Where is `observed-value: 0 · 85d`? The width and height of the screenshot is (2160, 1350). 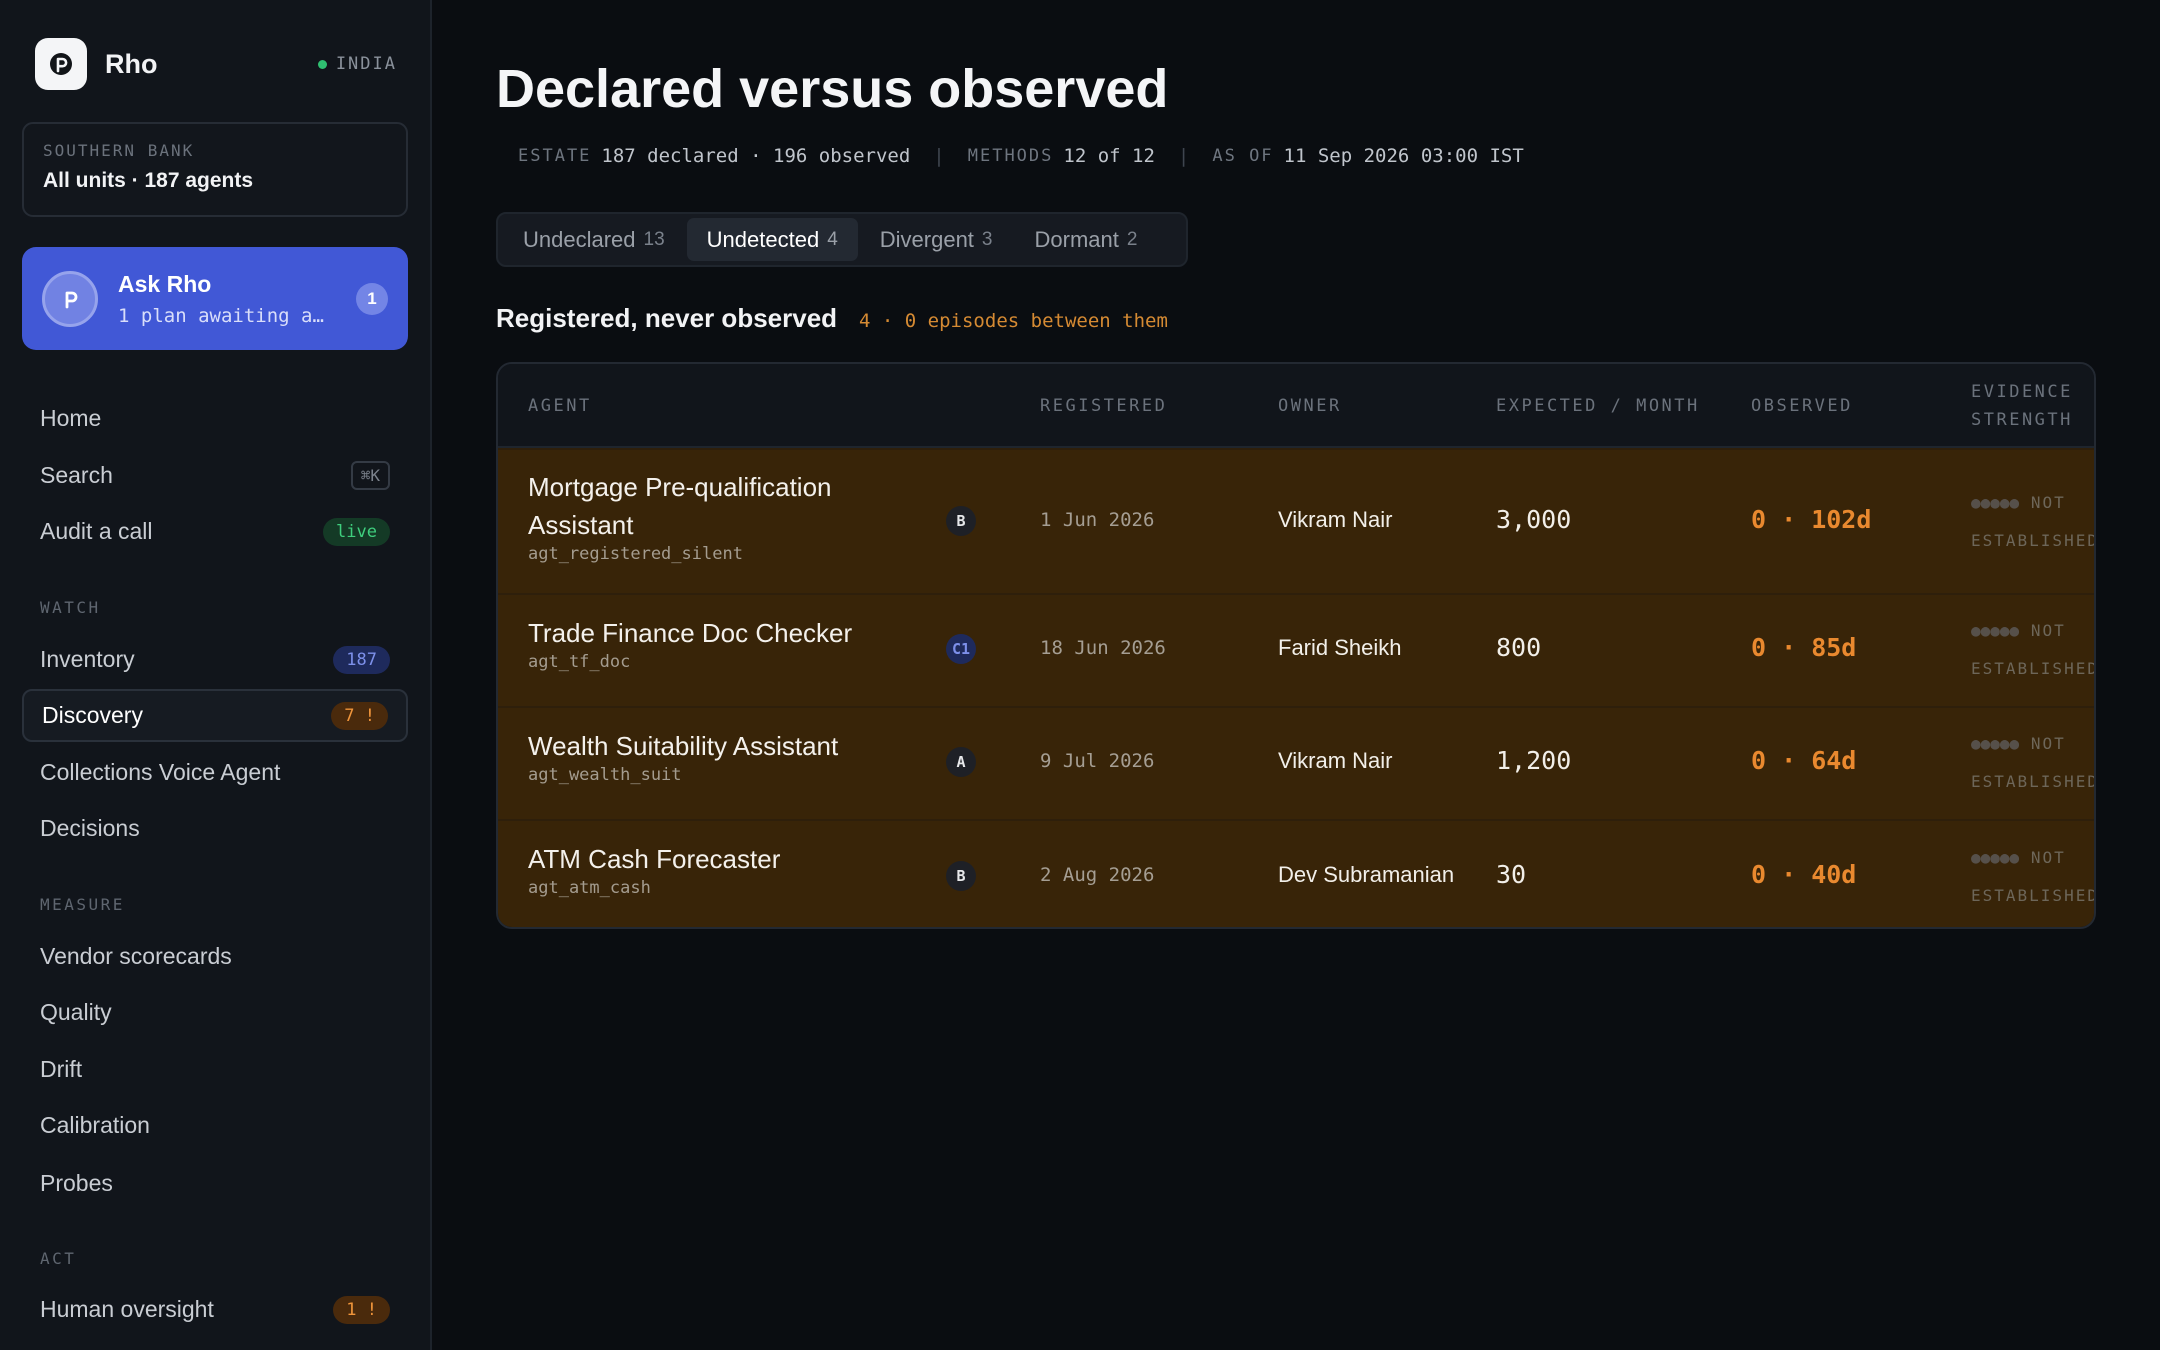 observed-value: 0 · 85d is located at coordinates (1804, 647).